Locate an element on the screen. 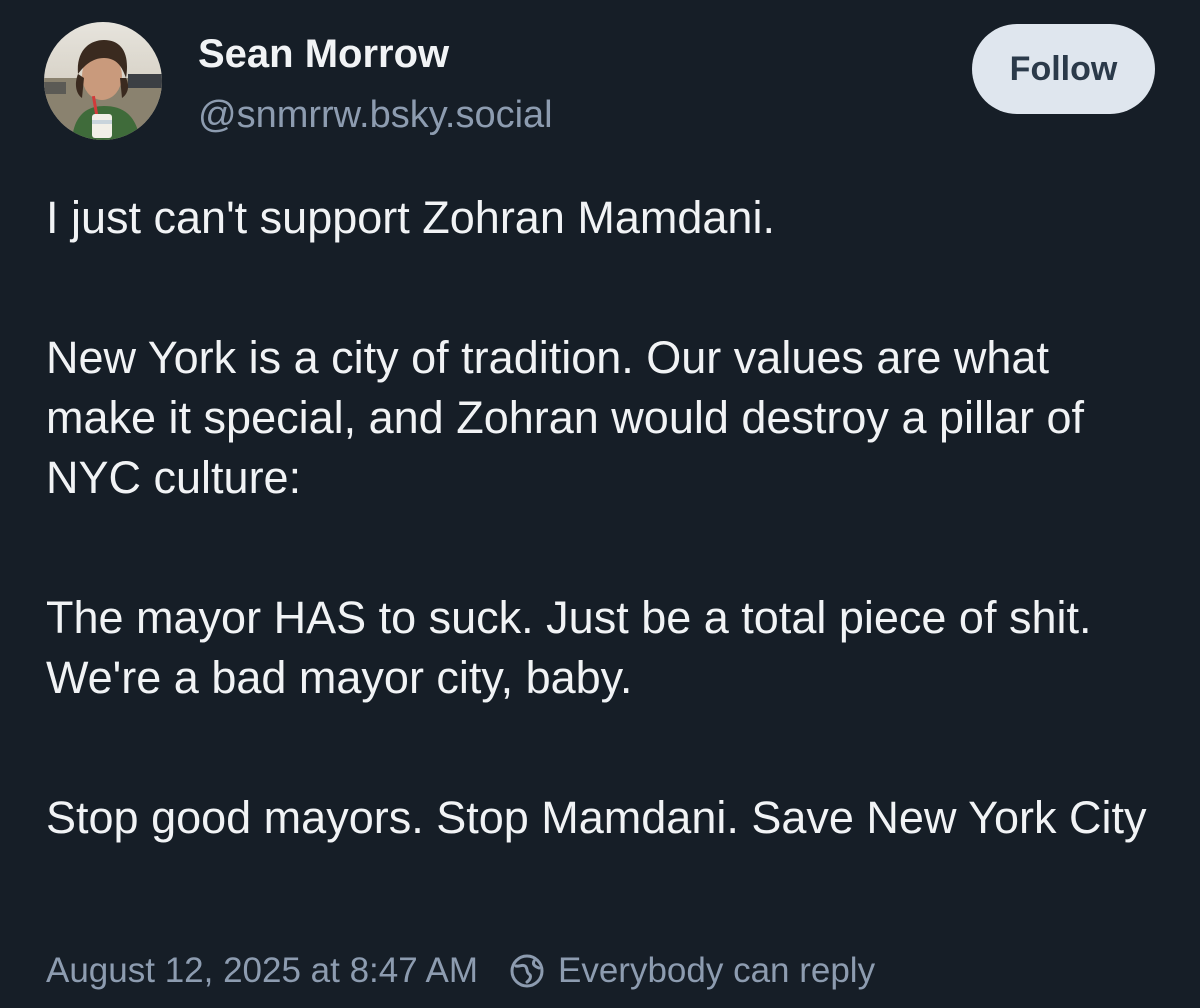 This screenshot has height=1008, width=1200. globe-icon is located at coordinates (527, 971).